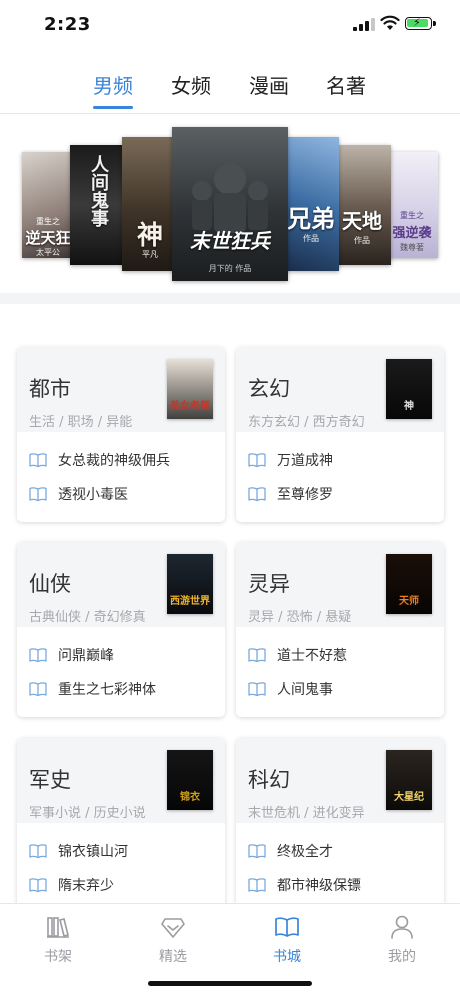 The width and height of the screenshot is (460, 996). Describe the element at coordinates (58, 941) in the screenshot. I see `nav-bookshelf: 书架` at that location.